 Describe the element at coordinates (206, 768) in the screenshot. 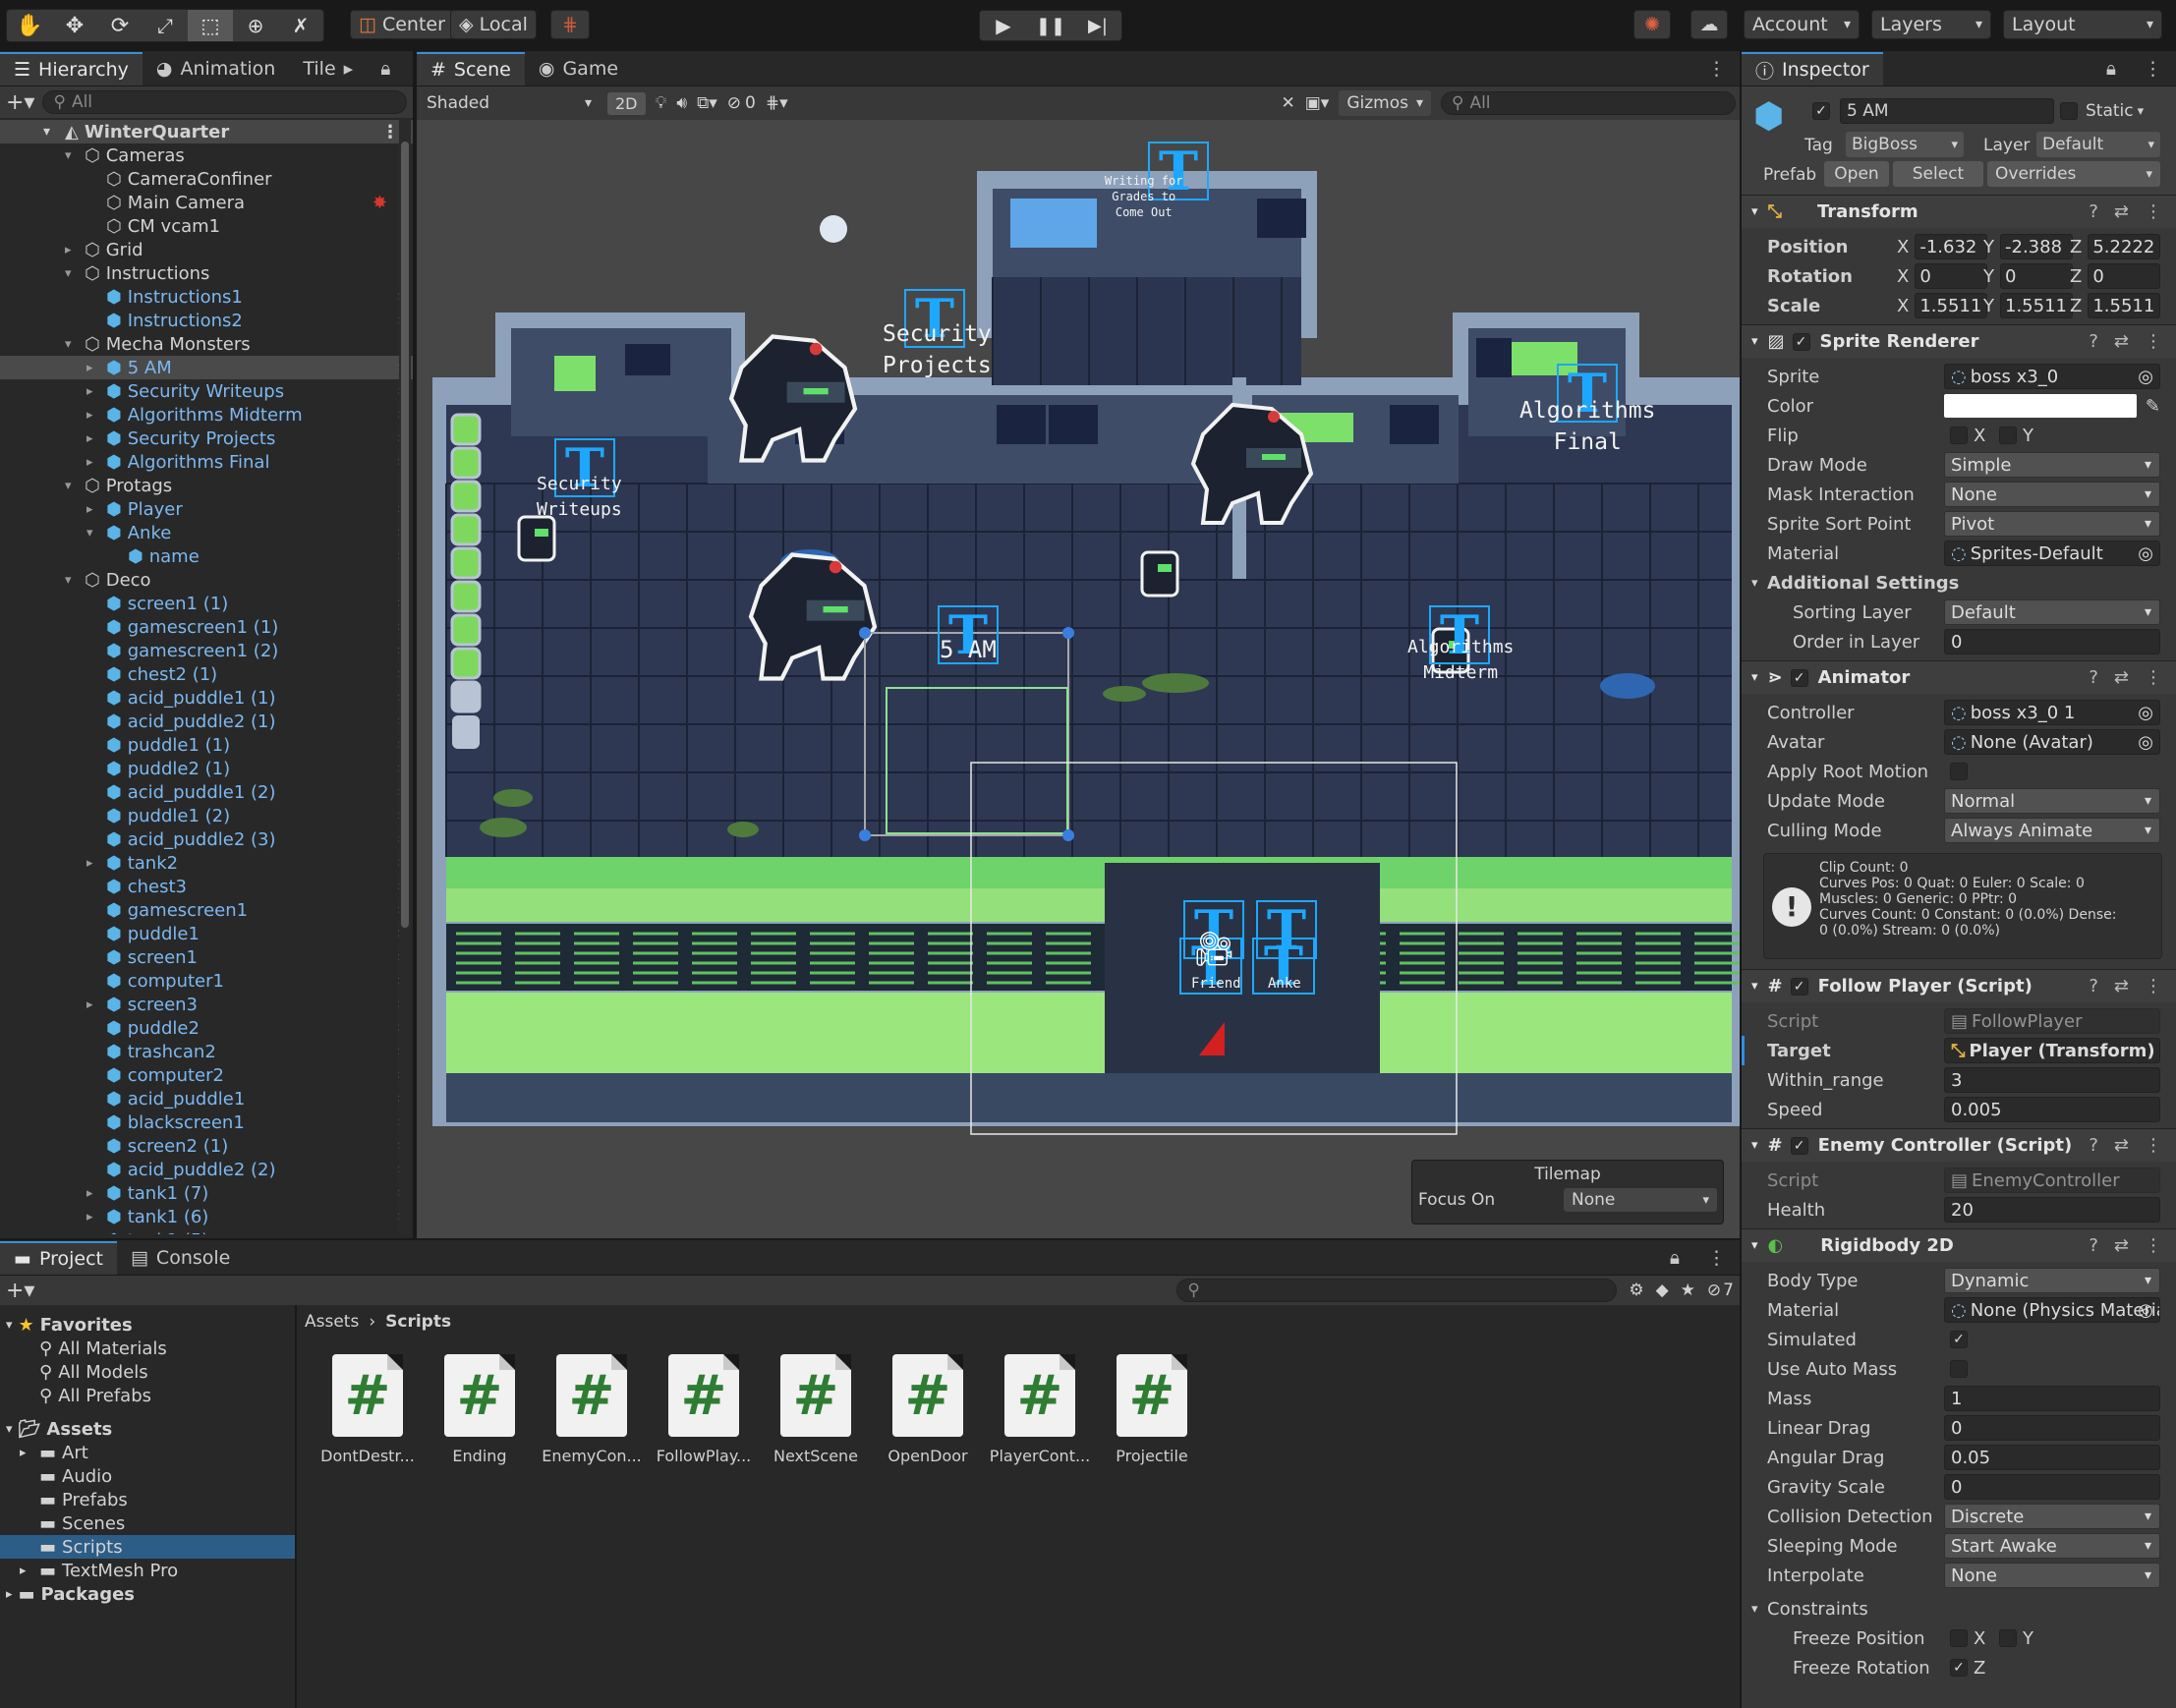

I see `hierarchy-item: ⬢puddle2 (1)›` at that location.